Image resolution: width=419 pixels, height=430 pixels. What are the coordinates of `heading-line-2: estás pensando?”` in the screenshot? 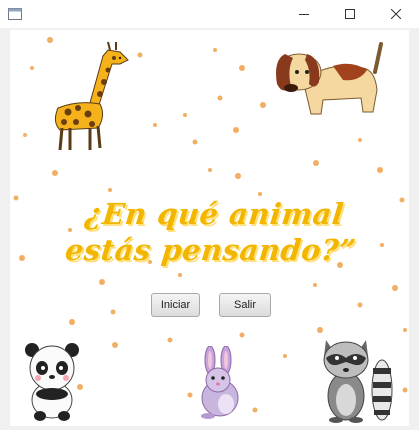 It's located at (210, 250).